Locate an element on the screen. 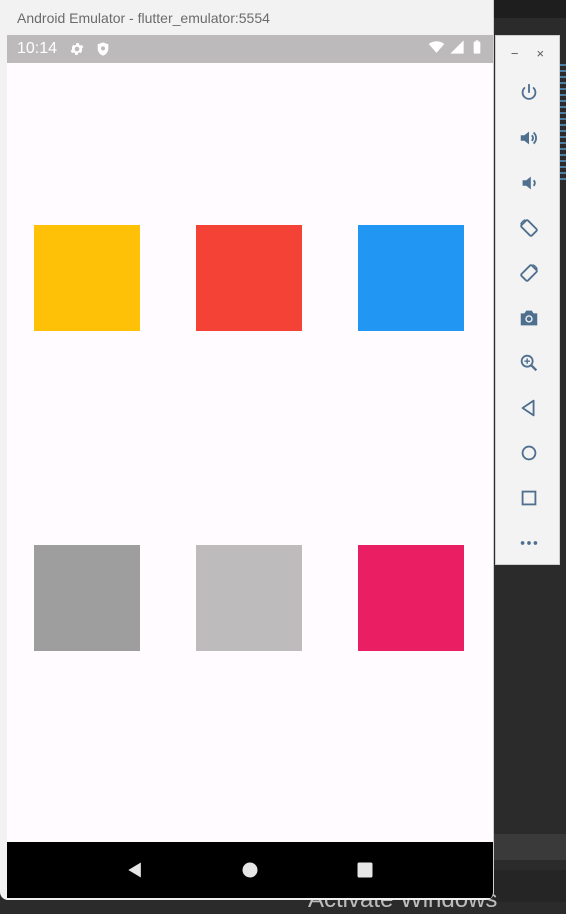 This screenshot has height=914, width=566. square-amber is located at coordinates (87, 278).